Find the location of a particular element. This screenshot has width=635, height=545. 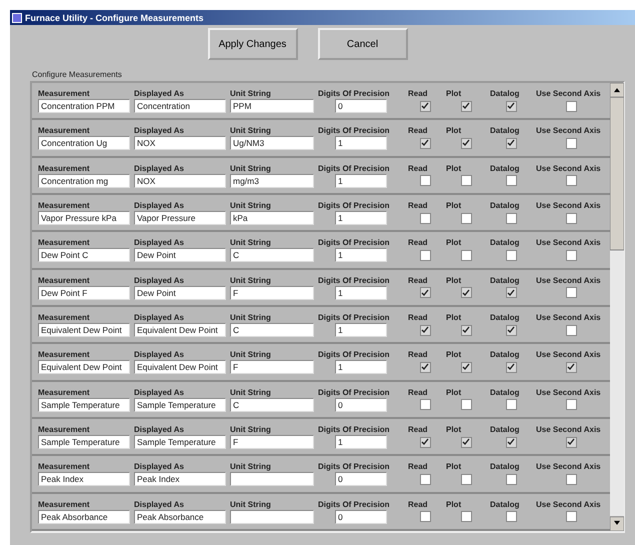

measurement-field: Dew Point C is located at coordinates (84, 255).